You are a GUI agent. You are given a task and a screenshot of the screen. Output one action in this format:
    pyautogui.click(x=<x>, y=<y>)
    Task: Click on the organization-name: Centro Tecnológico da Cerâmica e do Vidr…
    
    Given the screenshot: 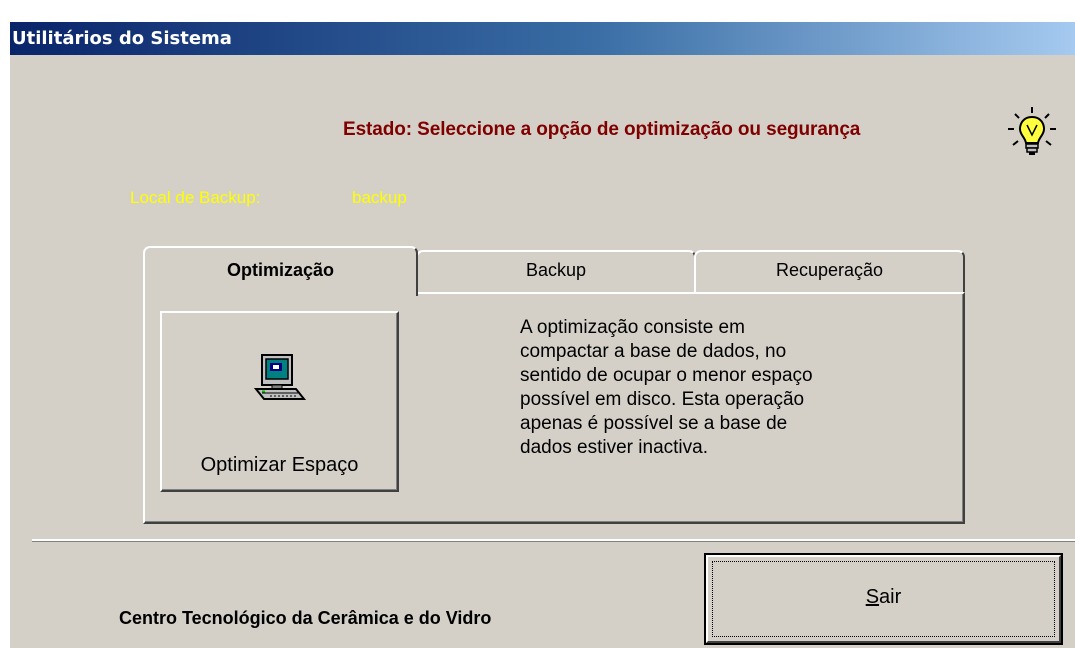 What is the action you would take?
    pyautogui.click(x=305, y=618)
    